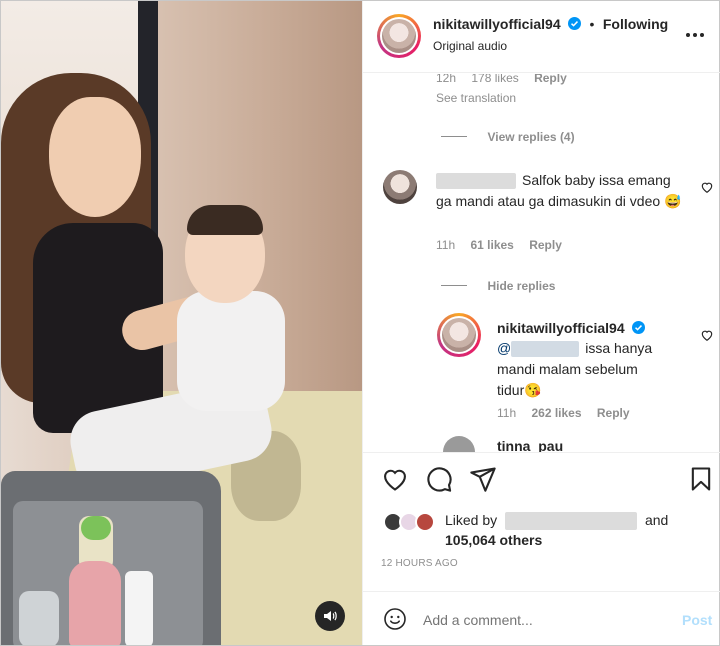 Image resolution: width=720 pixels, height=646 pixels. Describe the element at coordinates (411, 522) in the screenshot. I see `liked-by-avatars` at that location.